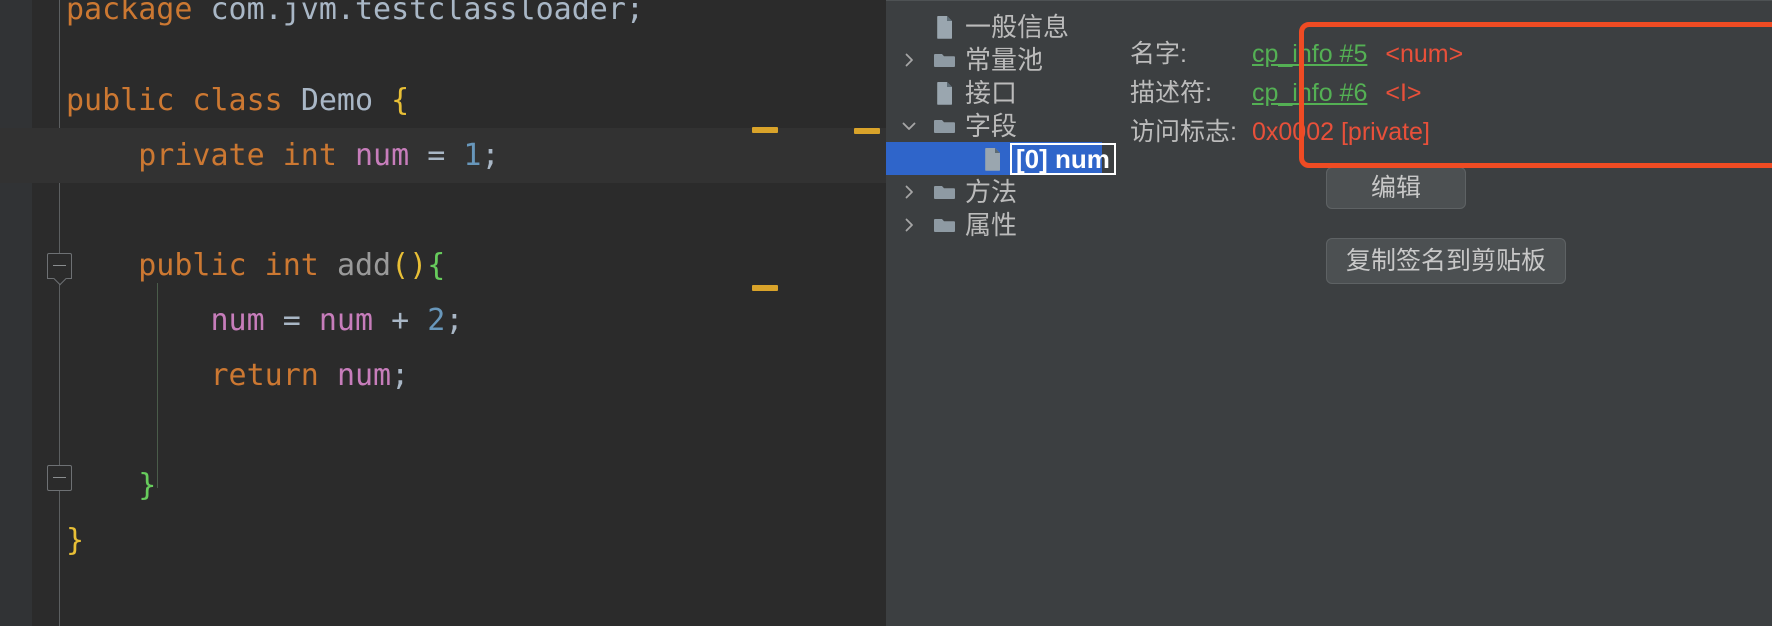 This screenshot has width=1772, height=626. What do you see at coordinates (1396, 188) in the screenshot?
I see `edit-button: 编辑` at bounding box center [1396, 188].